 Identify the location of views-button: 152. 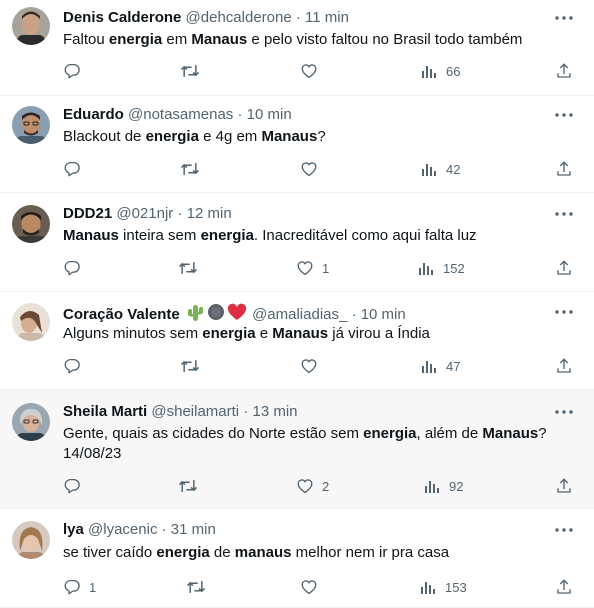
(441, 268).